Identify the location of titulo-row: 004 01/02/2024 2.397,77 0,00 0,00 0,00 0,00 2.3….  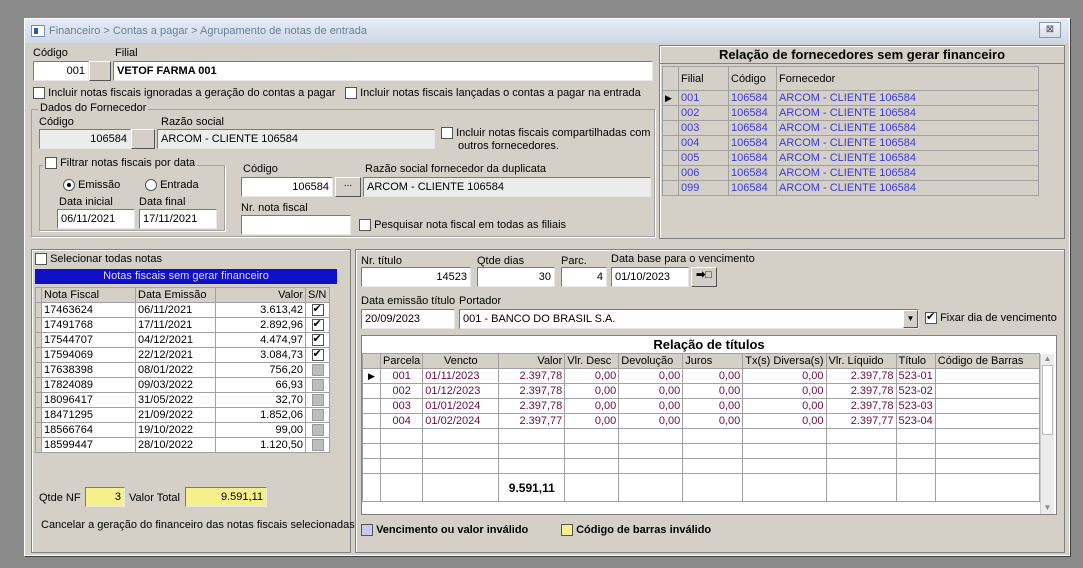
(701, 421).